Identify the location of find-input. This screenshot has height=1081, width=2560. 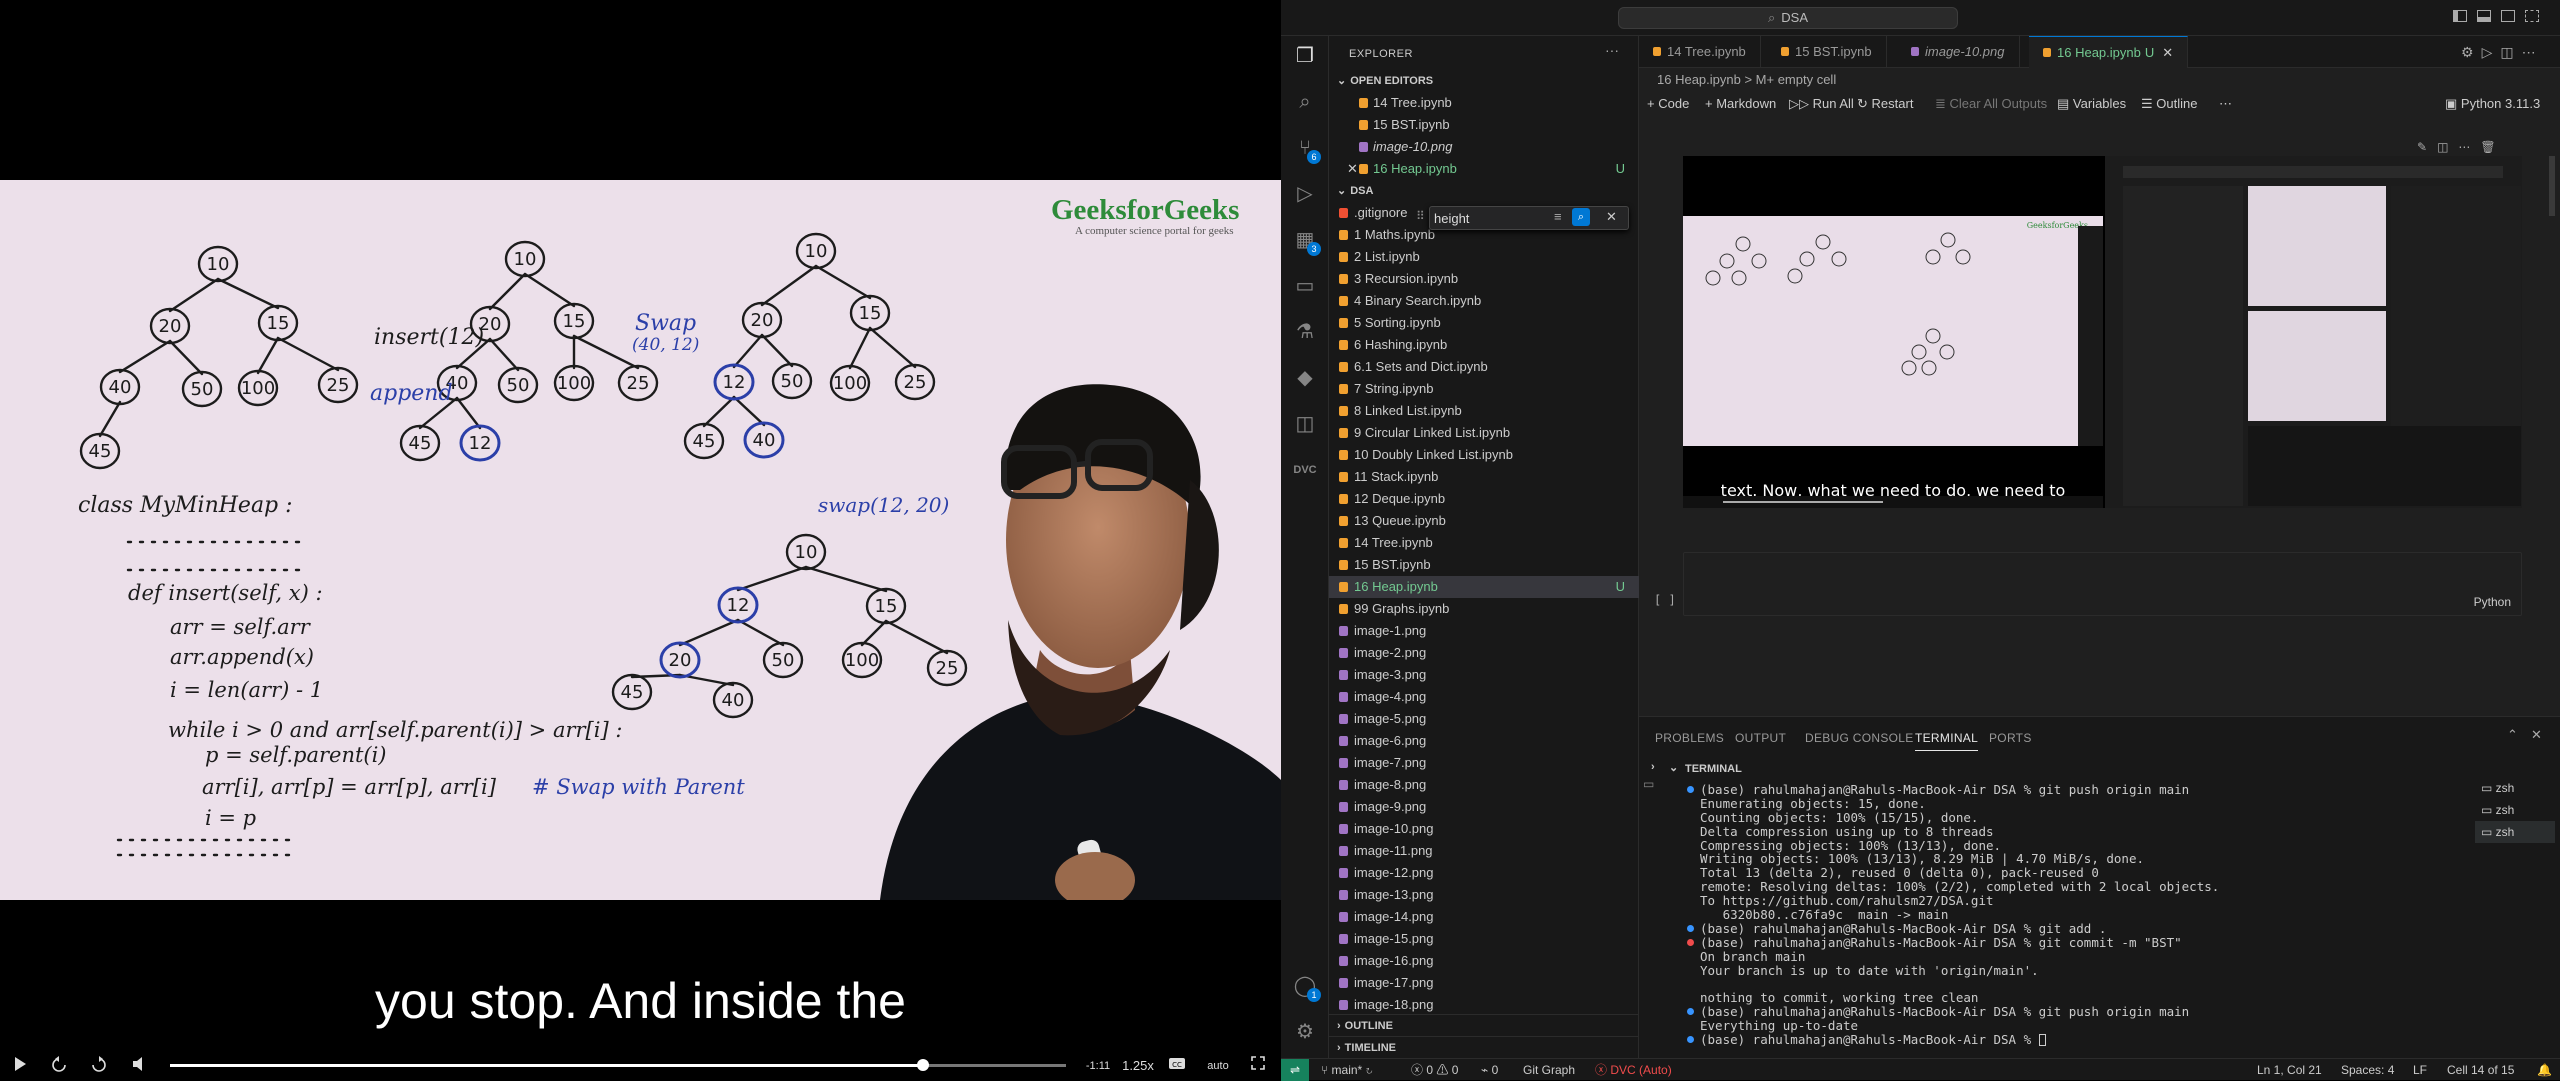
(1489, 218).